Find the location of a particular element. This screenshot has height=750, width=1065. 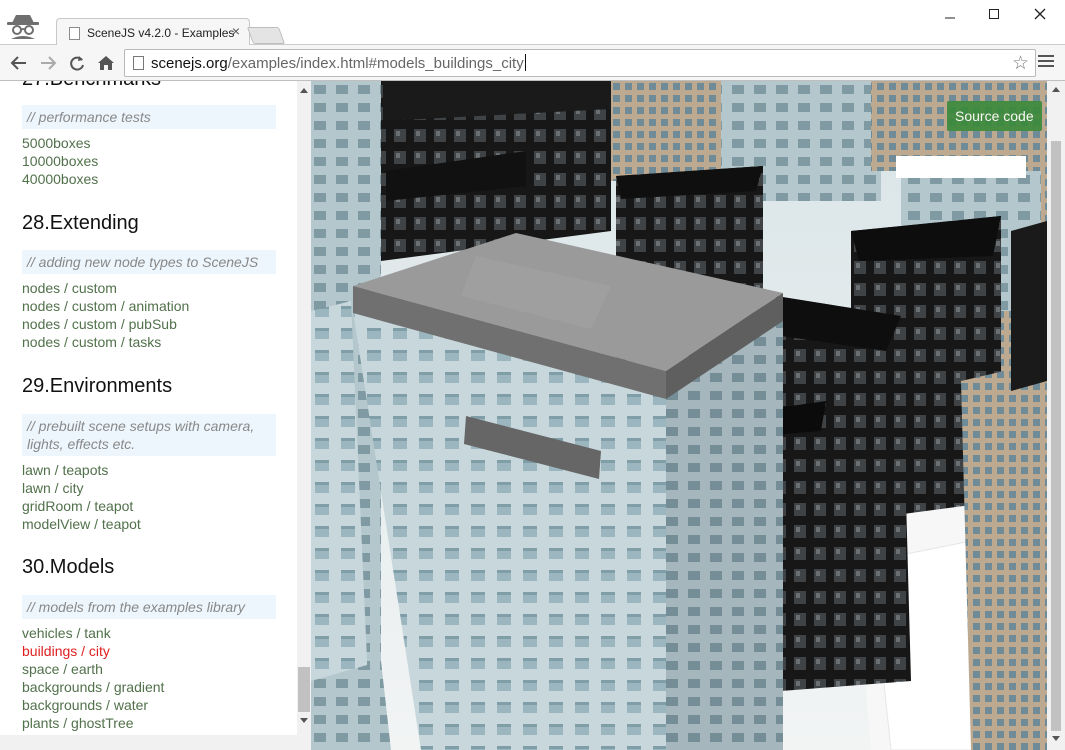

reload-button is located at coordinates (77, 63).